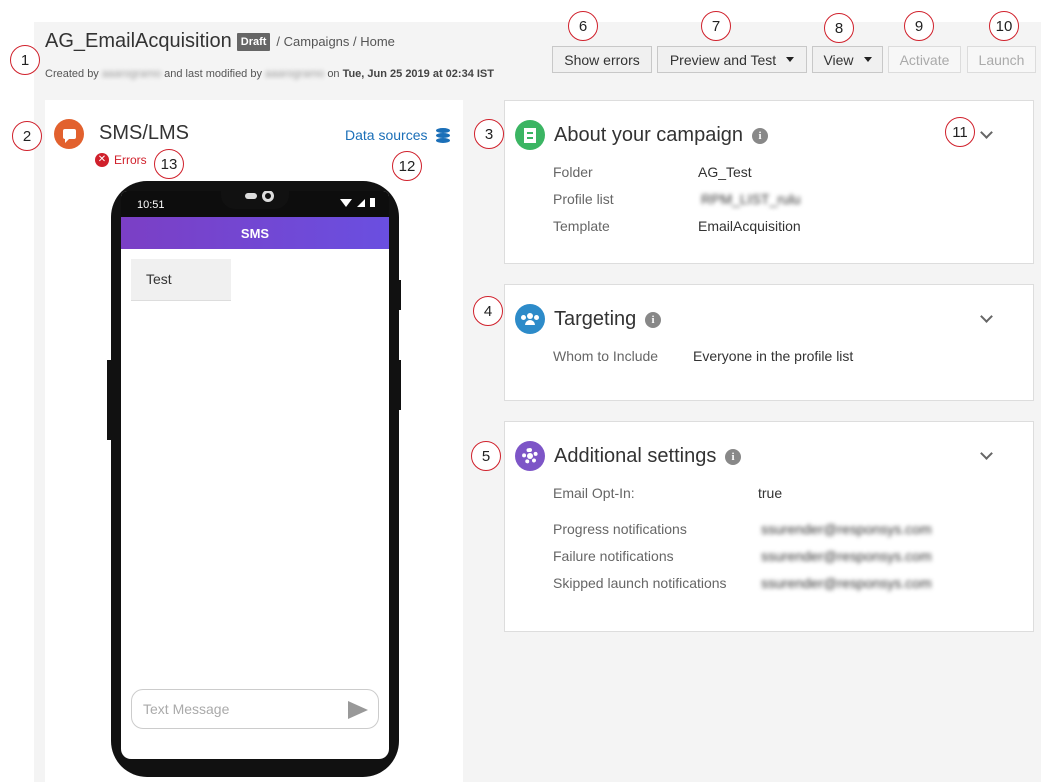  What do you see at coordinates (489, 134) in the screenshot?
I see `annotation-marker: 3` at bounding box center [489, 134].